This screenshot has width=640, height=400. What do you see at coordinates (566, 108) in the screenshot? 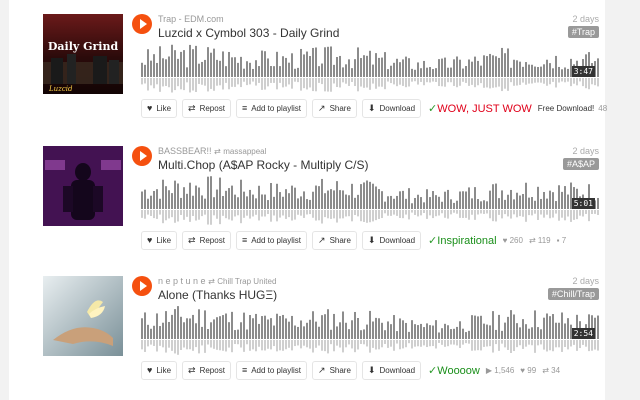
I see `free-download-link: Free Download!` at bounding box center [566, 108].